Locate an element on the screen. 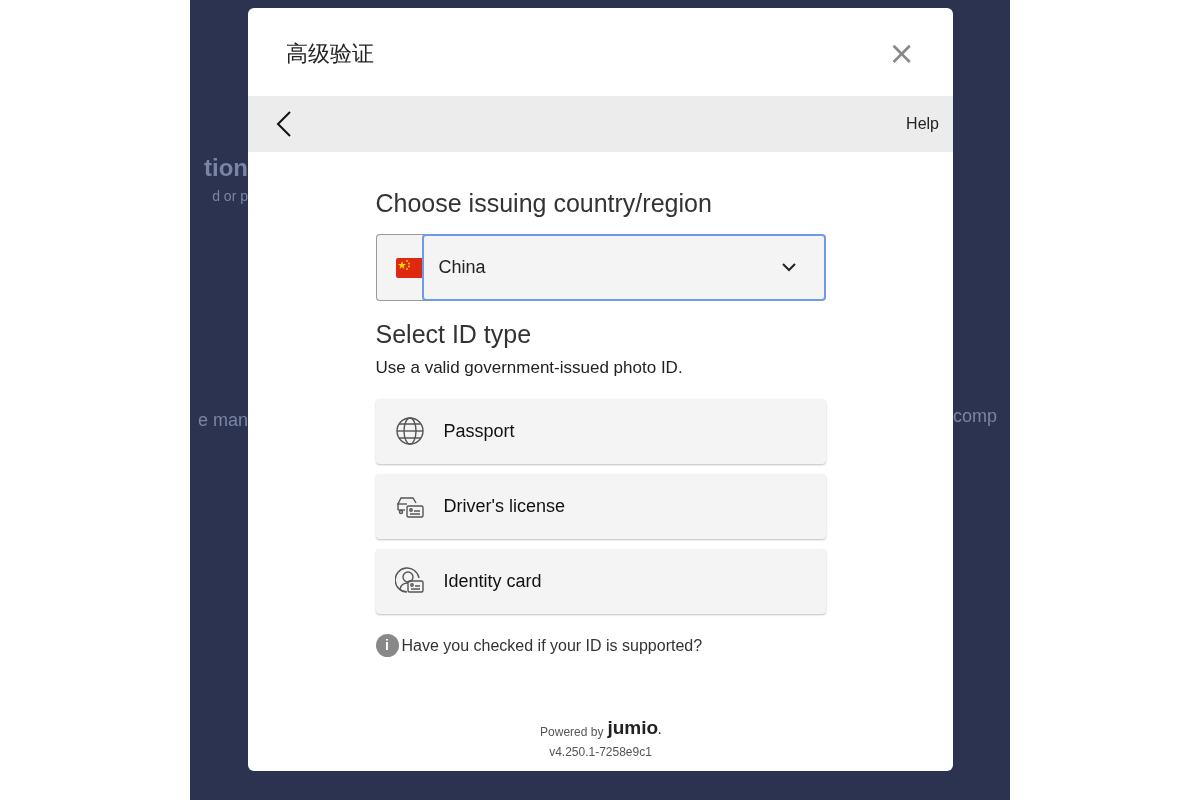 The image size is (1200, 800). backdrop-text: d or p is located at coordinates (230, 196).